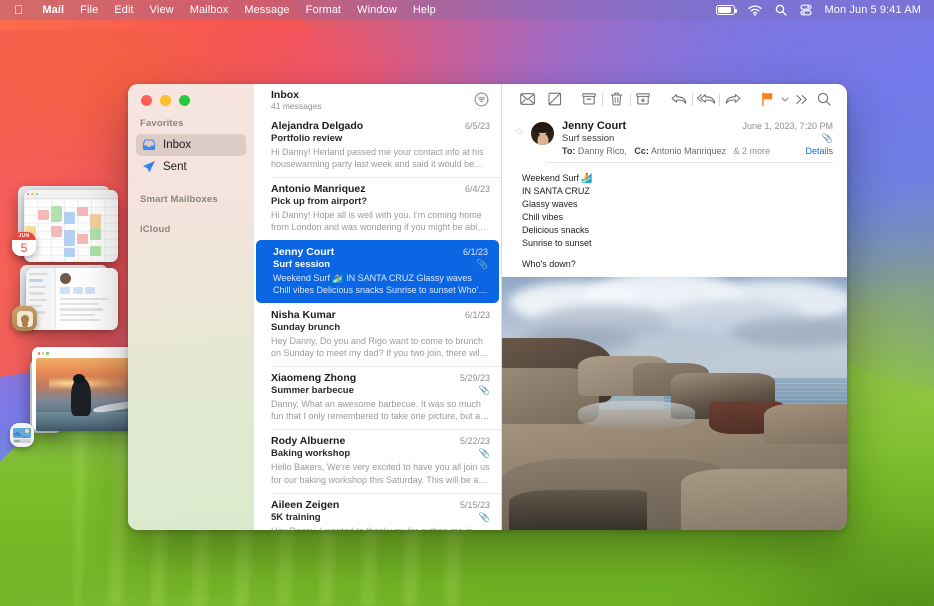 Image resolution: width=934 pixels, height=606 pixels. What do you see at coordinates (305, 504) in the screenshot?
I see `message-sender: Aileen Zeigen` at bounding box center [305, 504].